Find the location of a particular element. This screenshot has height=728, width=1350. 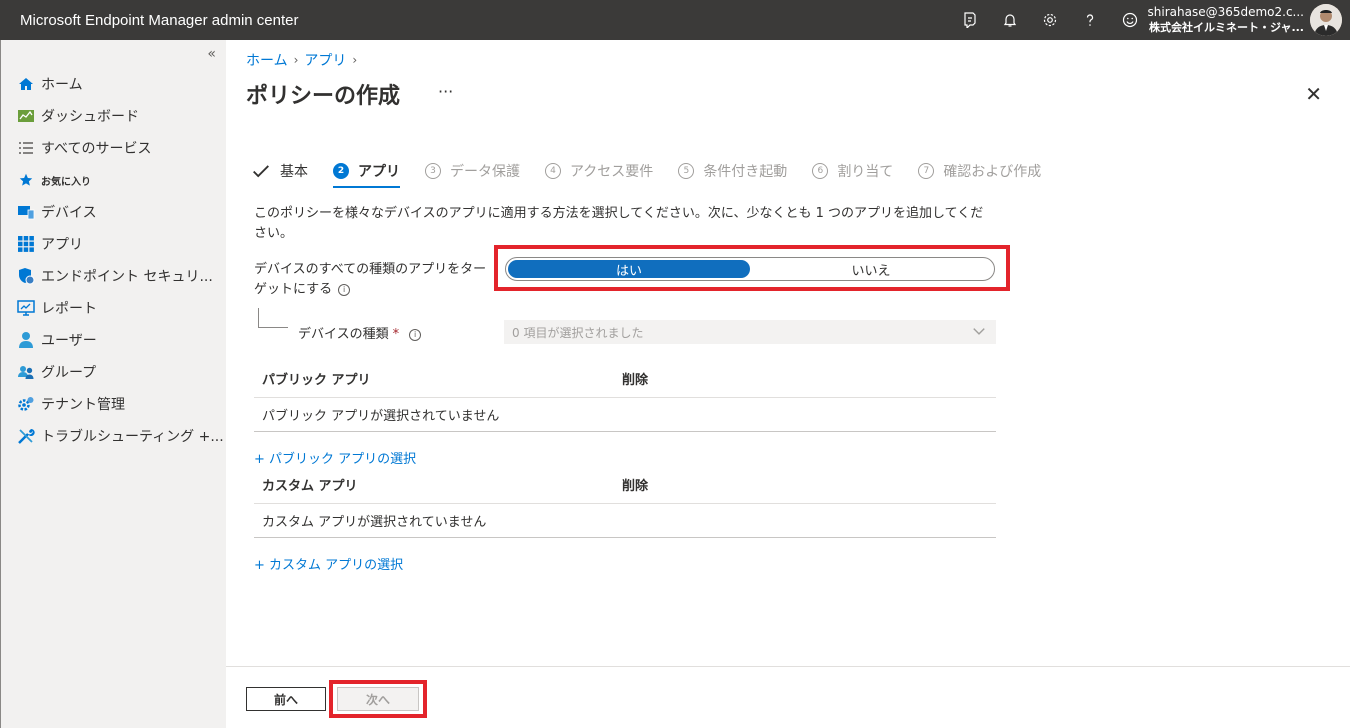

required-marker: * is located at coordinates (396, 334).